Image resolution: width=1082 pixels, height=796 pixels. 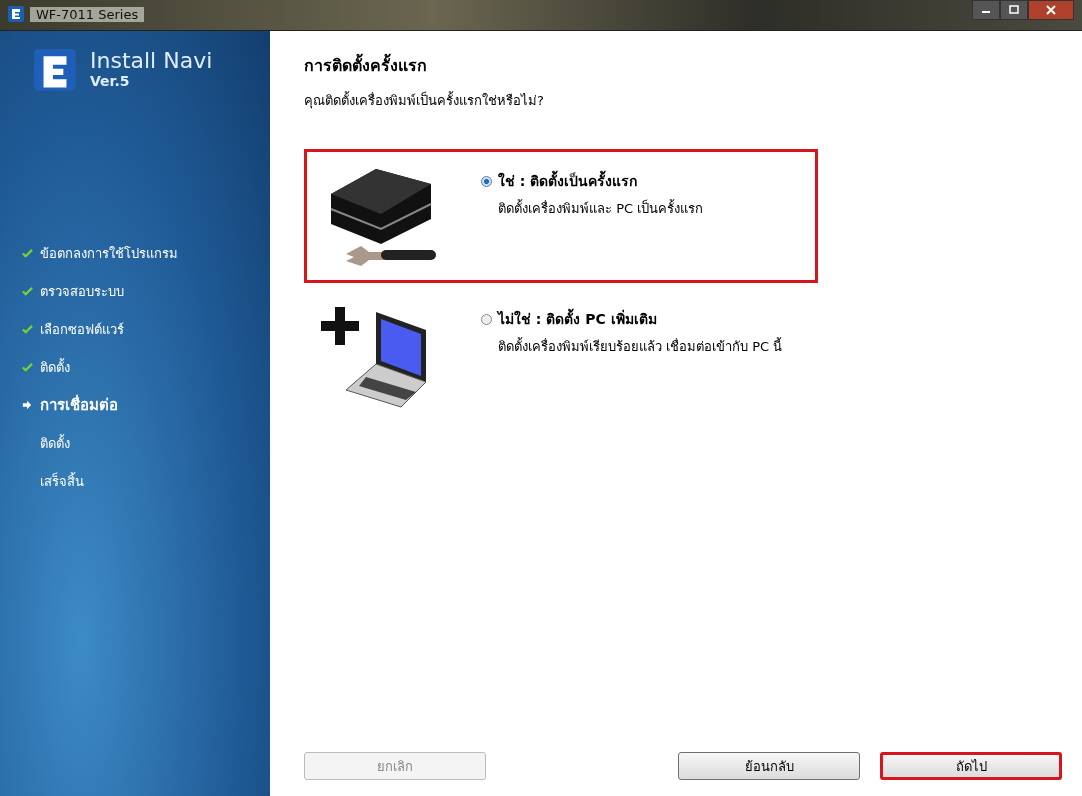 What do you see at coordinates (27, 405) in the screenshot?
I see `arrow-icon` at bounding box center [27, 405].